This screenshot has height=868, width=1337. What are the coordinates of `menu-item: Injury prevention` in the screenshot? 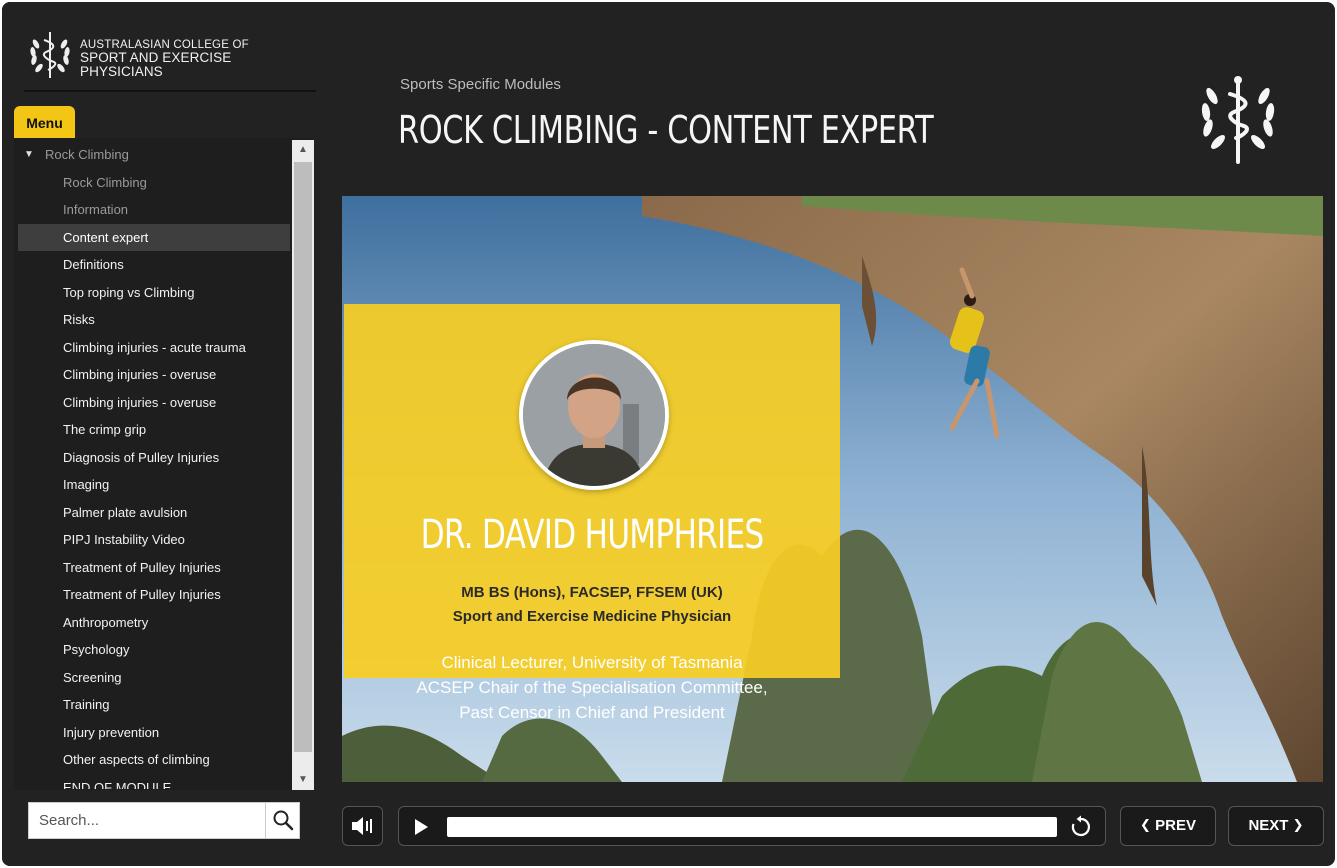 It's located at (154, 733).